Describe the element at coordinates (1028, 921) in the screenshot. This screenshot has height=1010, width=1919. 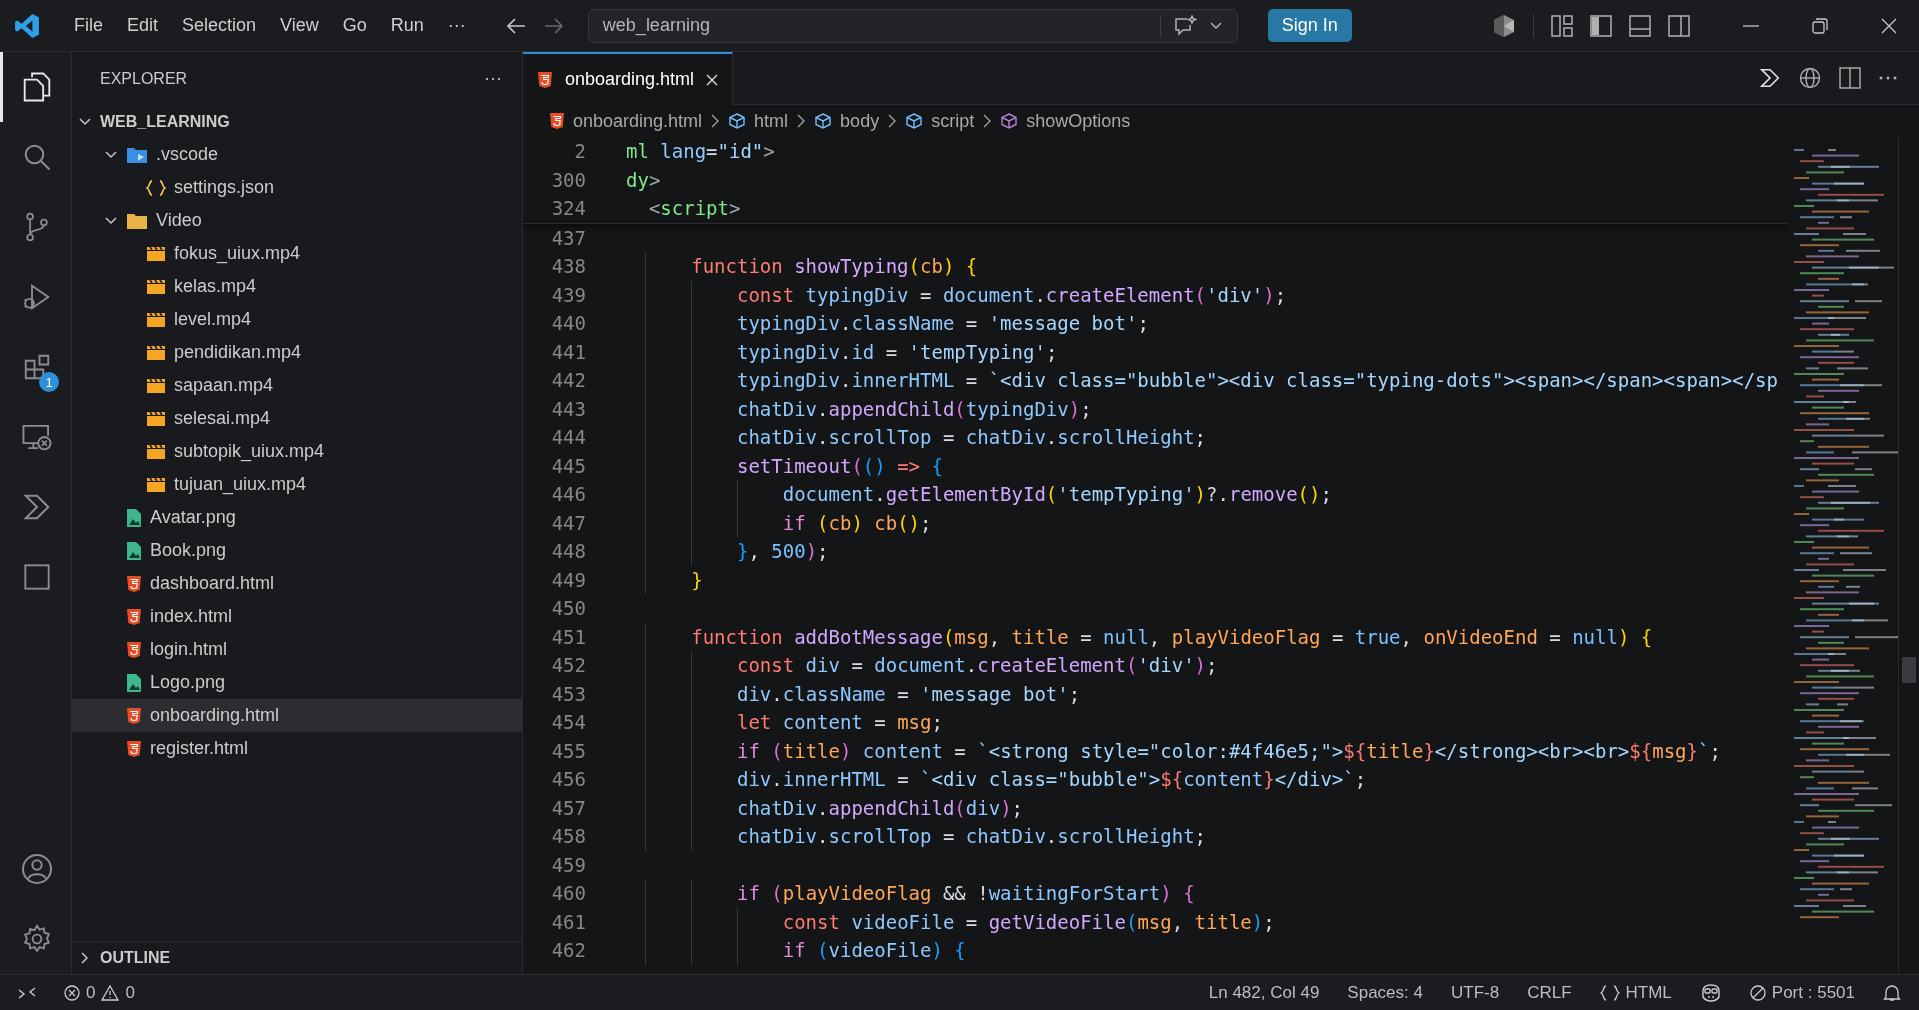
I see `code-line: const videoFile = getVideoFile(msg, title);` at that location.